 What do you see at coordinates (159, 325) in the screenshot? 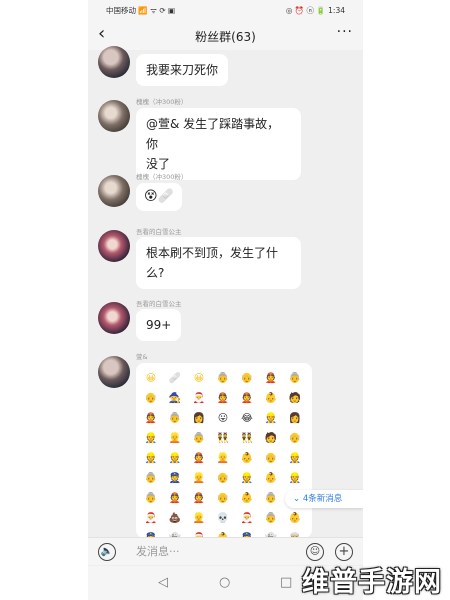
I see `message-bubble: 99+` at bounding box center [159, 325].